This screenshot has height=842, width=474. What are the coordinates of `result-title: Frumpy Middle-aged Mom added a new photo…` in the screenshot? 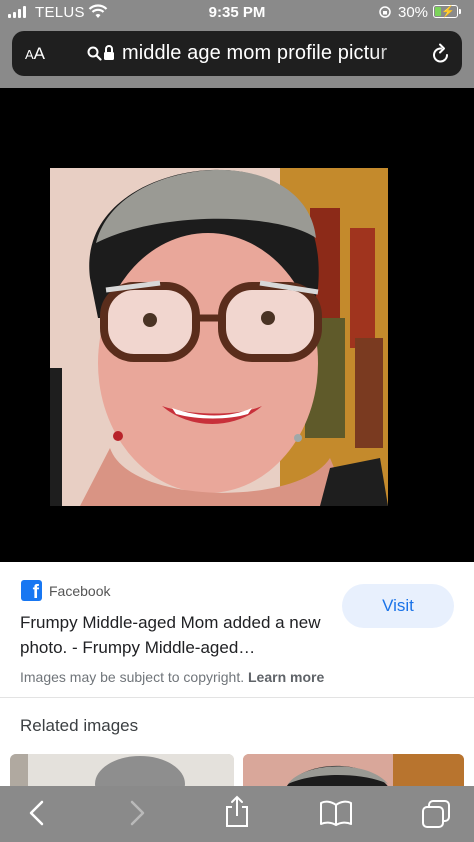 It's located at (172, 635).